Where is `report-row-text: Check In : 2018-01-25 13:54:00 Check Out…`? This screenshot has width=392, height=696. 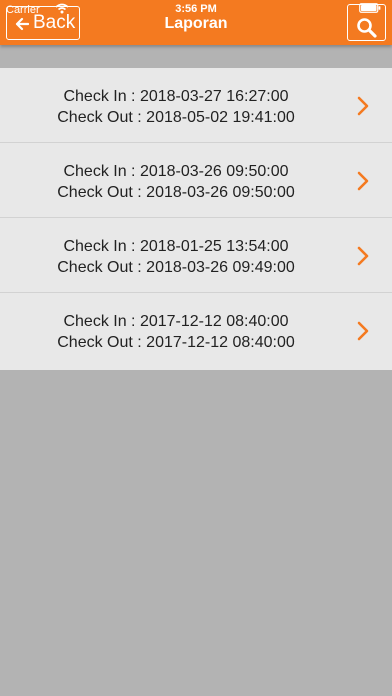 report-row-text: Check In : 2018-01-25 13:54:00 Check Out… is located at coordinates (176, 257).